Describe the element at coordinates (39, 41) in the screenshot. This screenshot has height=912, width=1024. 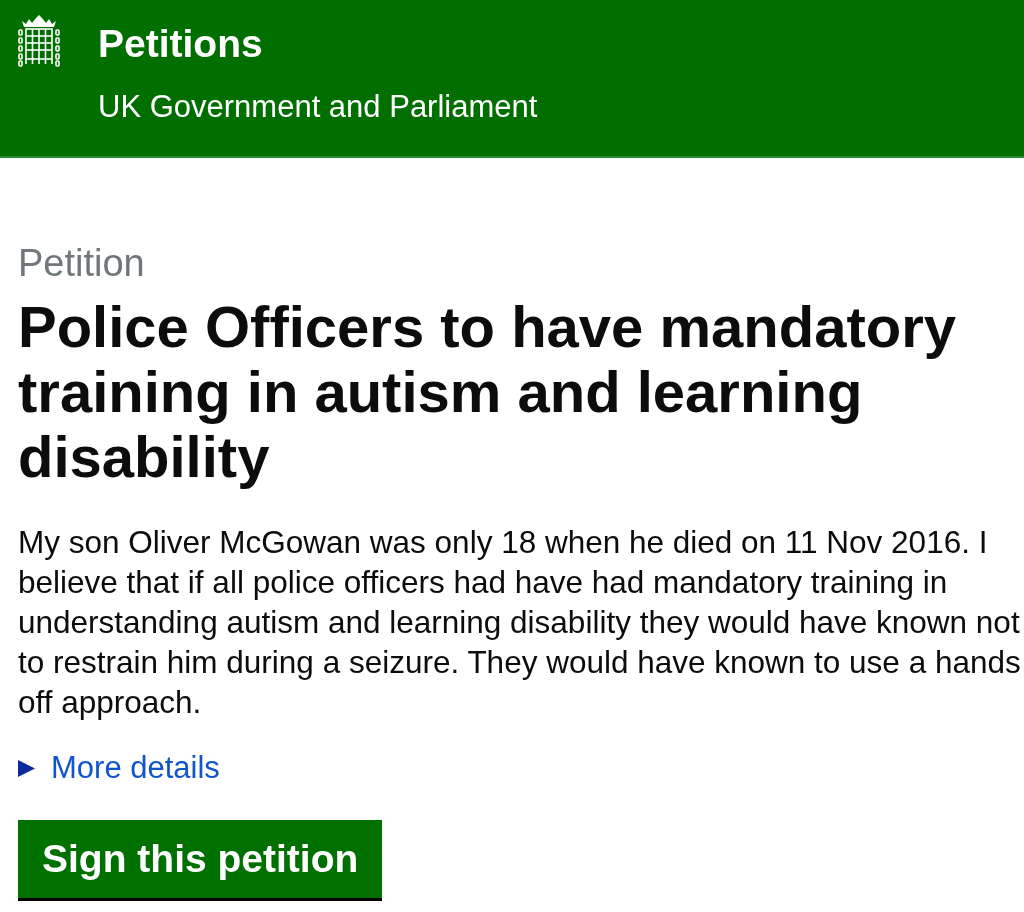
I see `portcullis-icon` at that location.